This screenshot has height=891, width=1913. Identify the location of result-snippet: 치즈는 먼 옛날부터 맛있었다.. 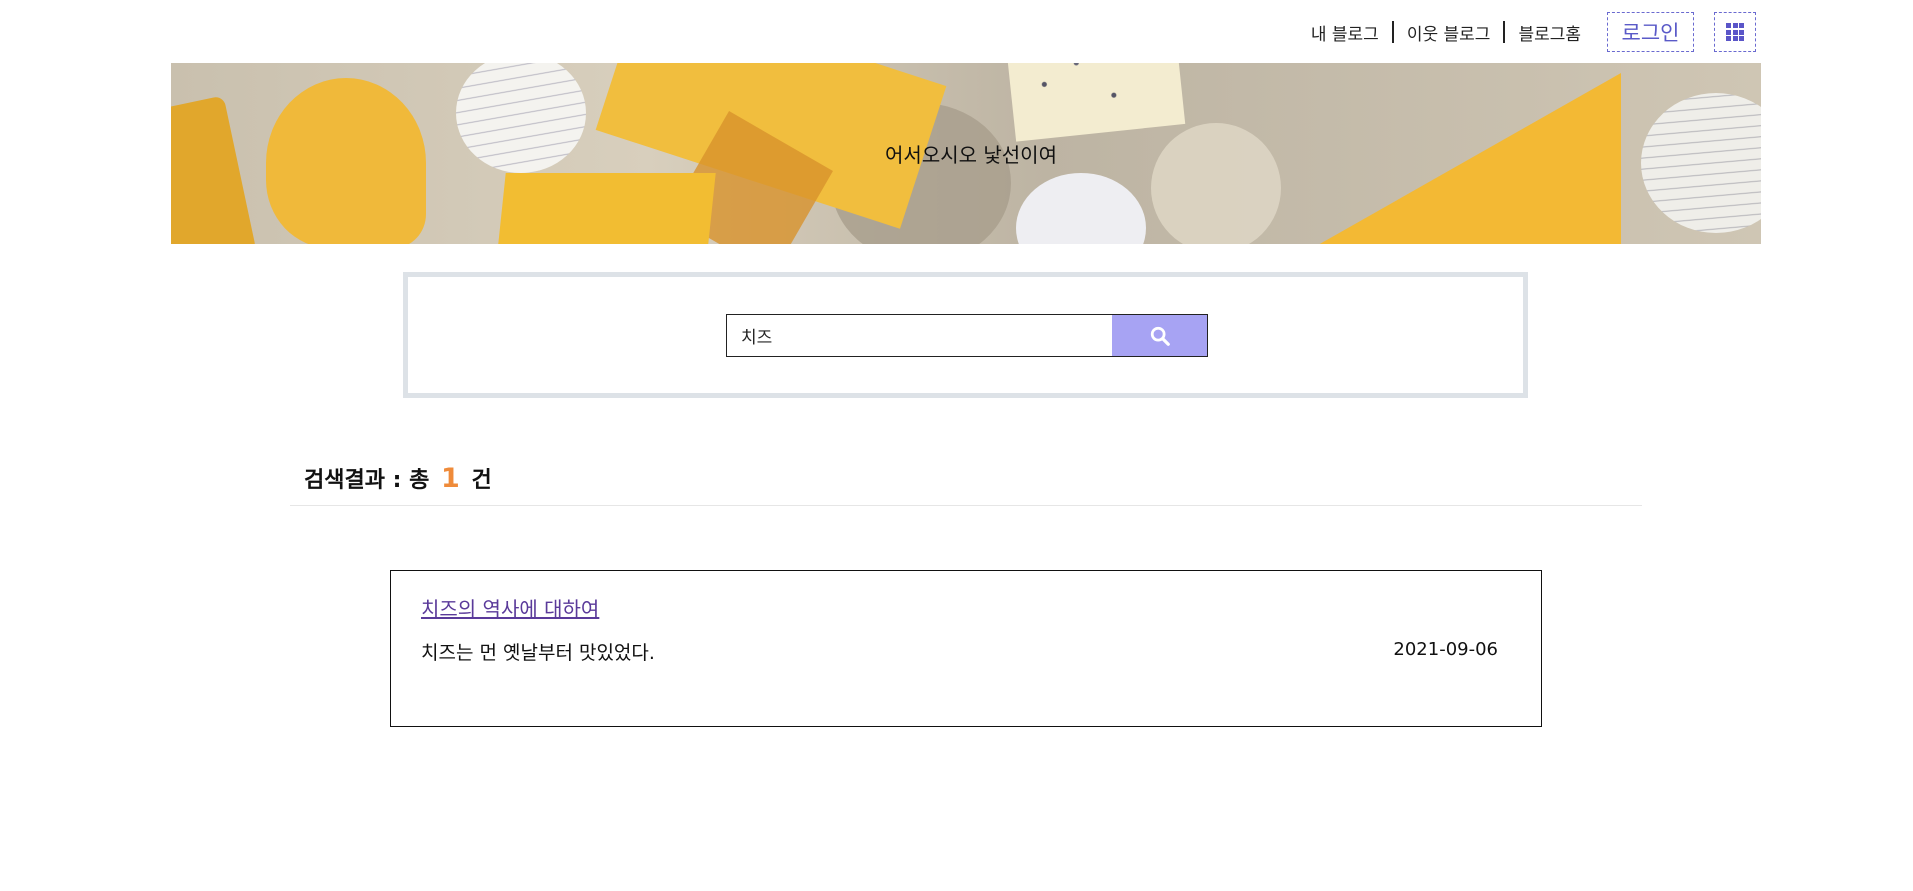
(538, 653).